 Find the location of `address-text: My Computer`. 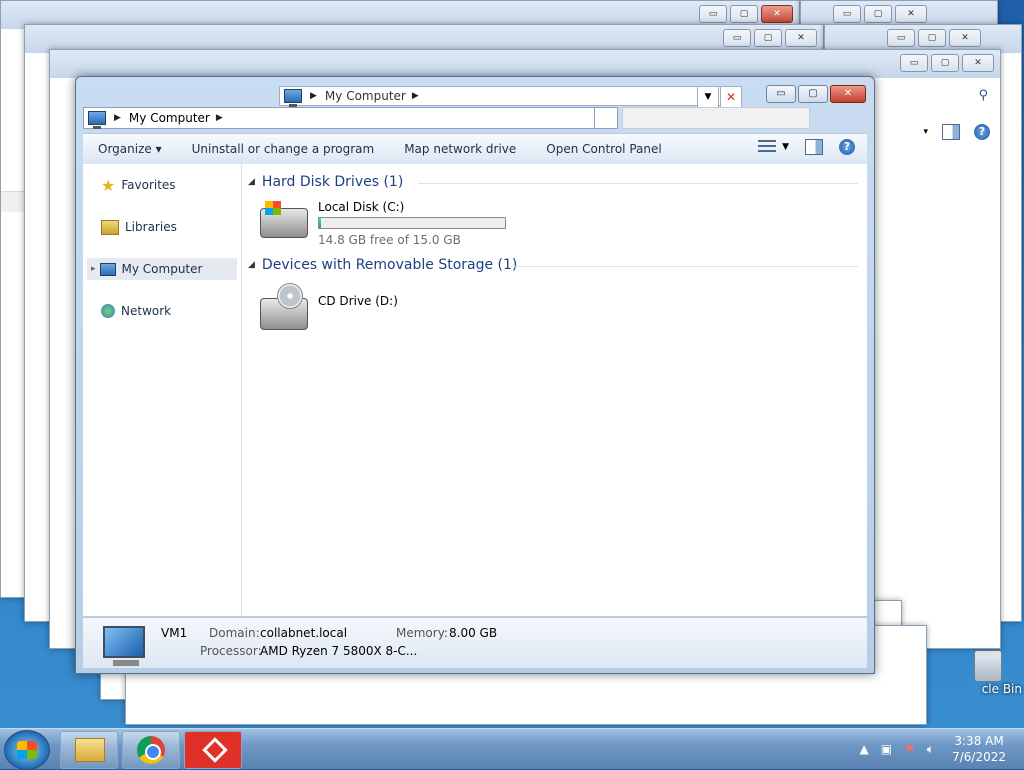

address-text: My Computer is located at coordinates (169, 118).